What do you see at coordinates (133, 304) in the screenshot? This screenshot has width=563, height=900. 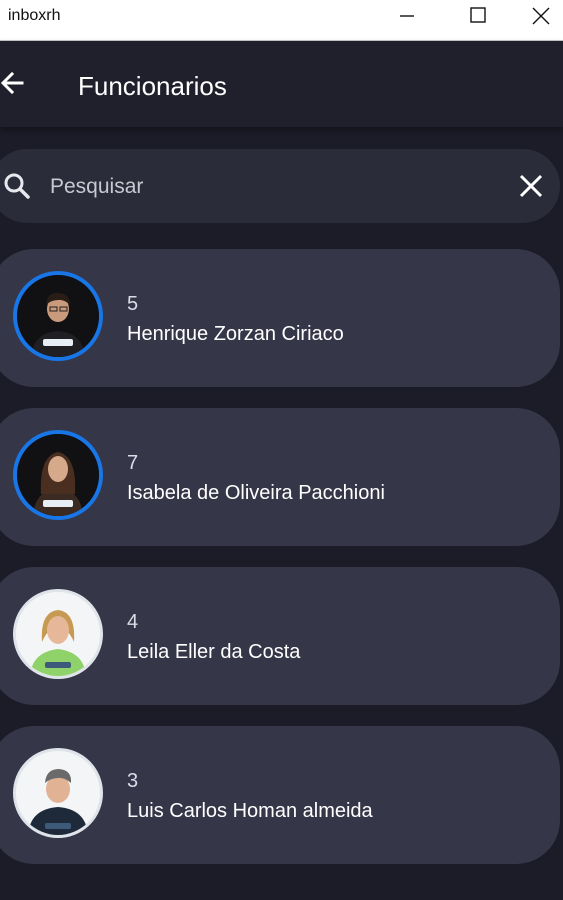 I see `employee-id: 5` at bounding box center [133, 304].